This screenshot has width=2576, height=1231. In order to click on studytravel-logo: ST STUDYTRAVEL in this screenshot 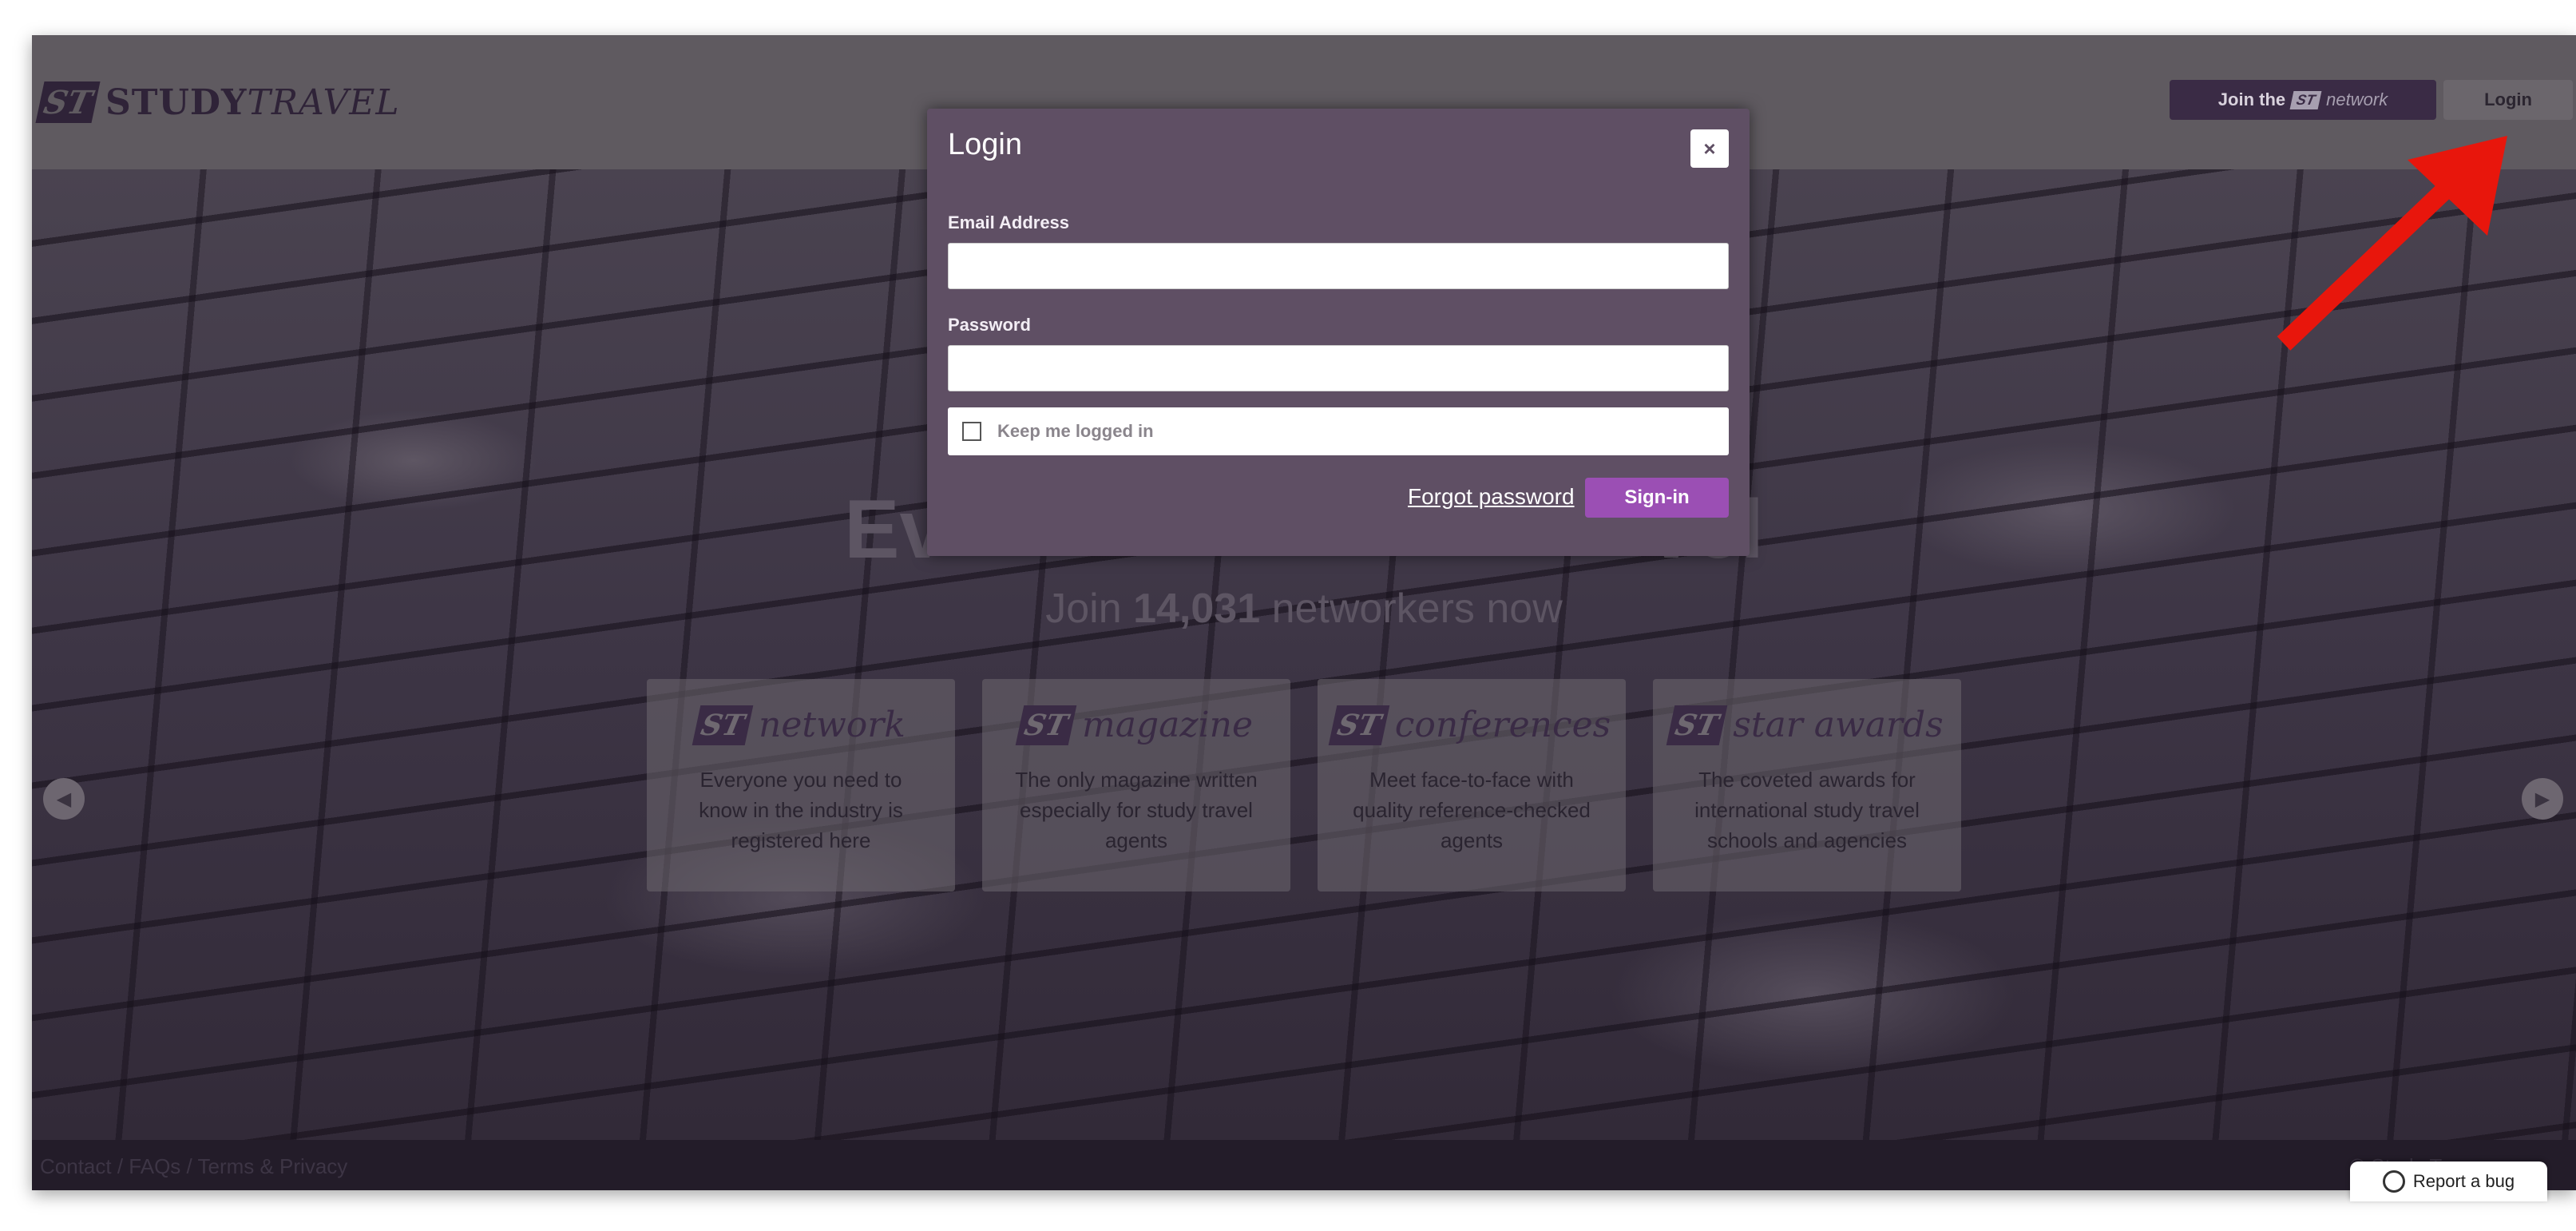, I will do `click(217, 102)`.